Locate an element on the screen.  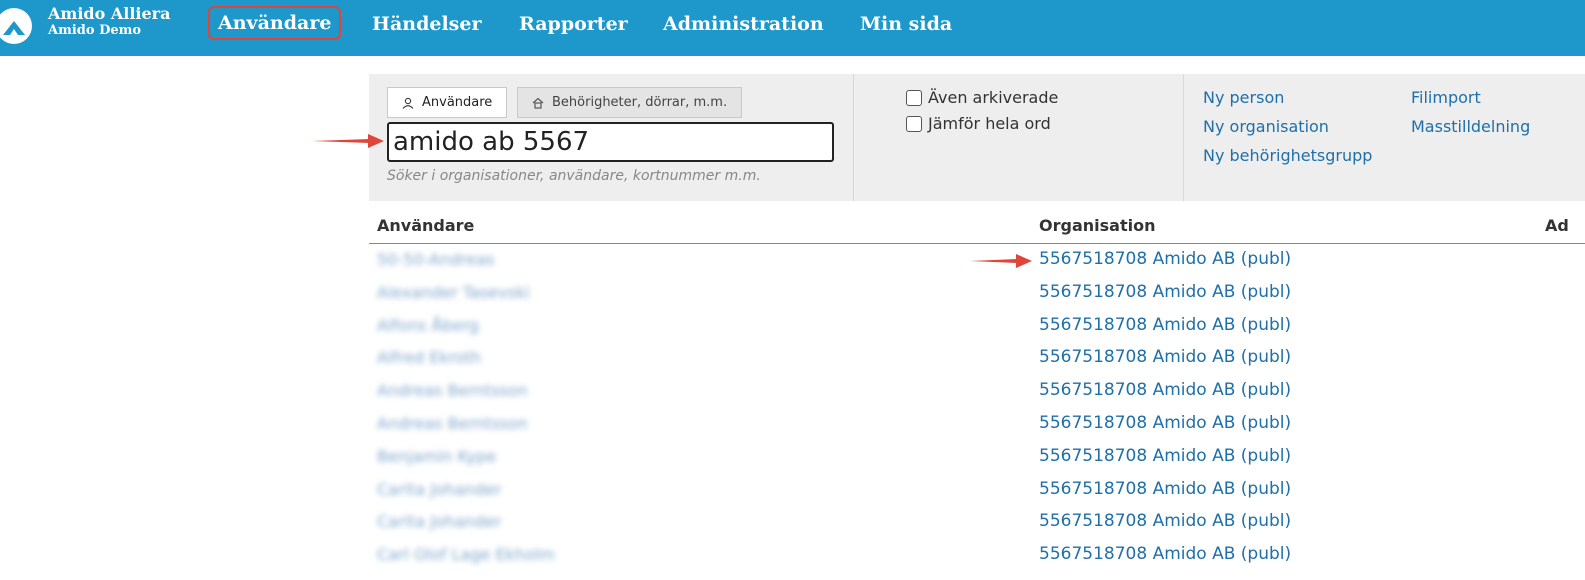
app-logo is located at coordinates (16, 26).